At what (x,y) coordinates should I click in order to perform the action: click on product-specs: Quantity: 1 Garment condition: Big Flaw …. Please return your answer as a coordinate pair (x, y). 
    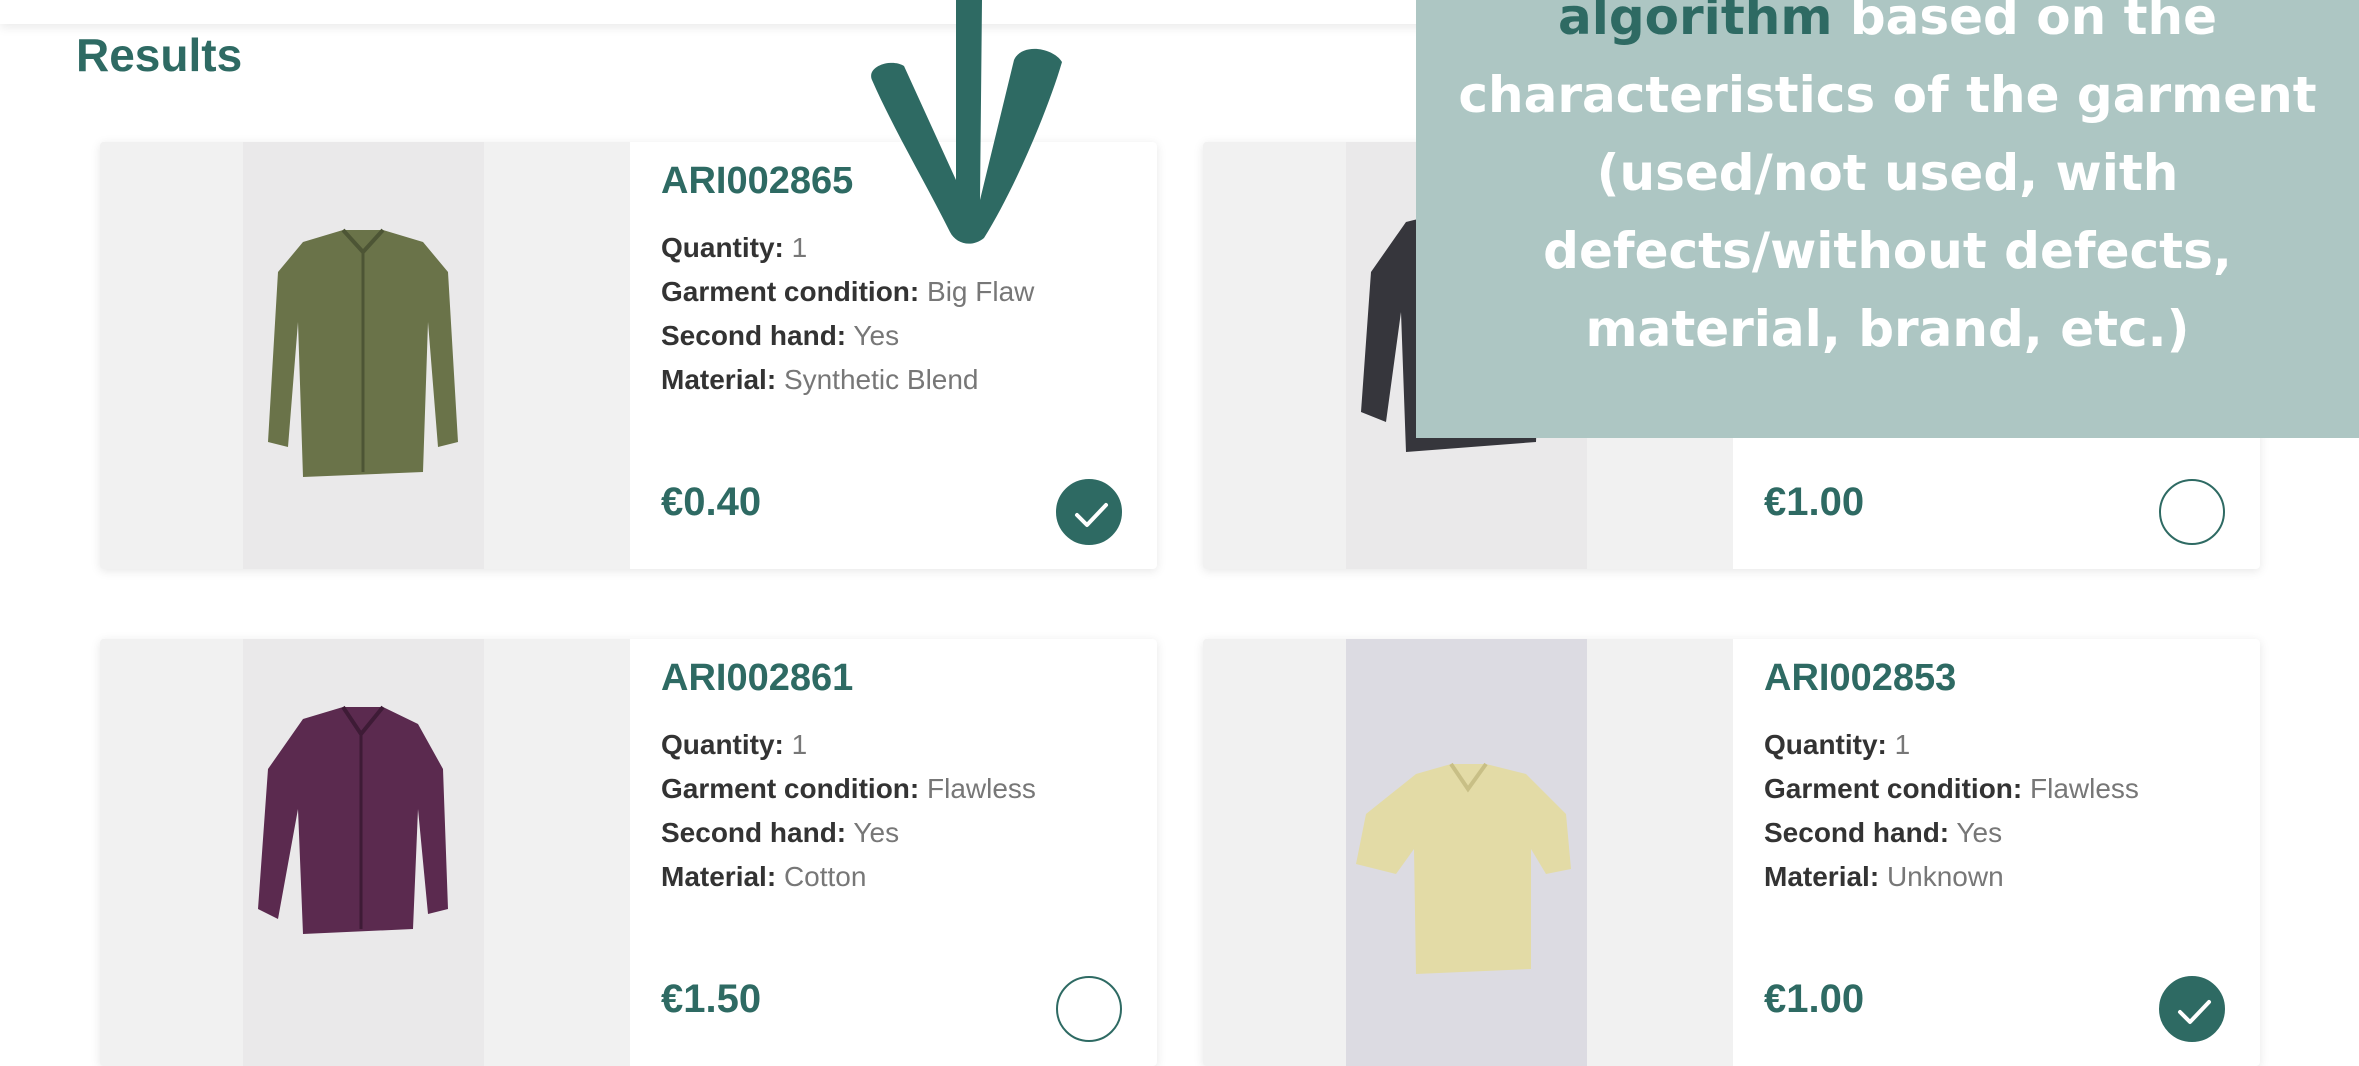
    Looking at the image, I should click on (847, 314).